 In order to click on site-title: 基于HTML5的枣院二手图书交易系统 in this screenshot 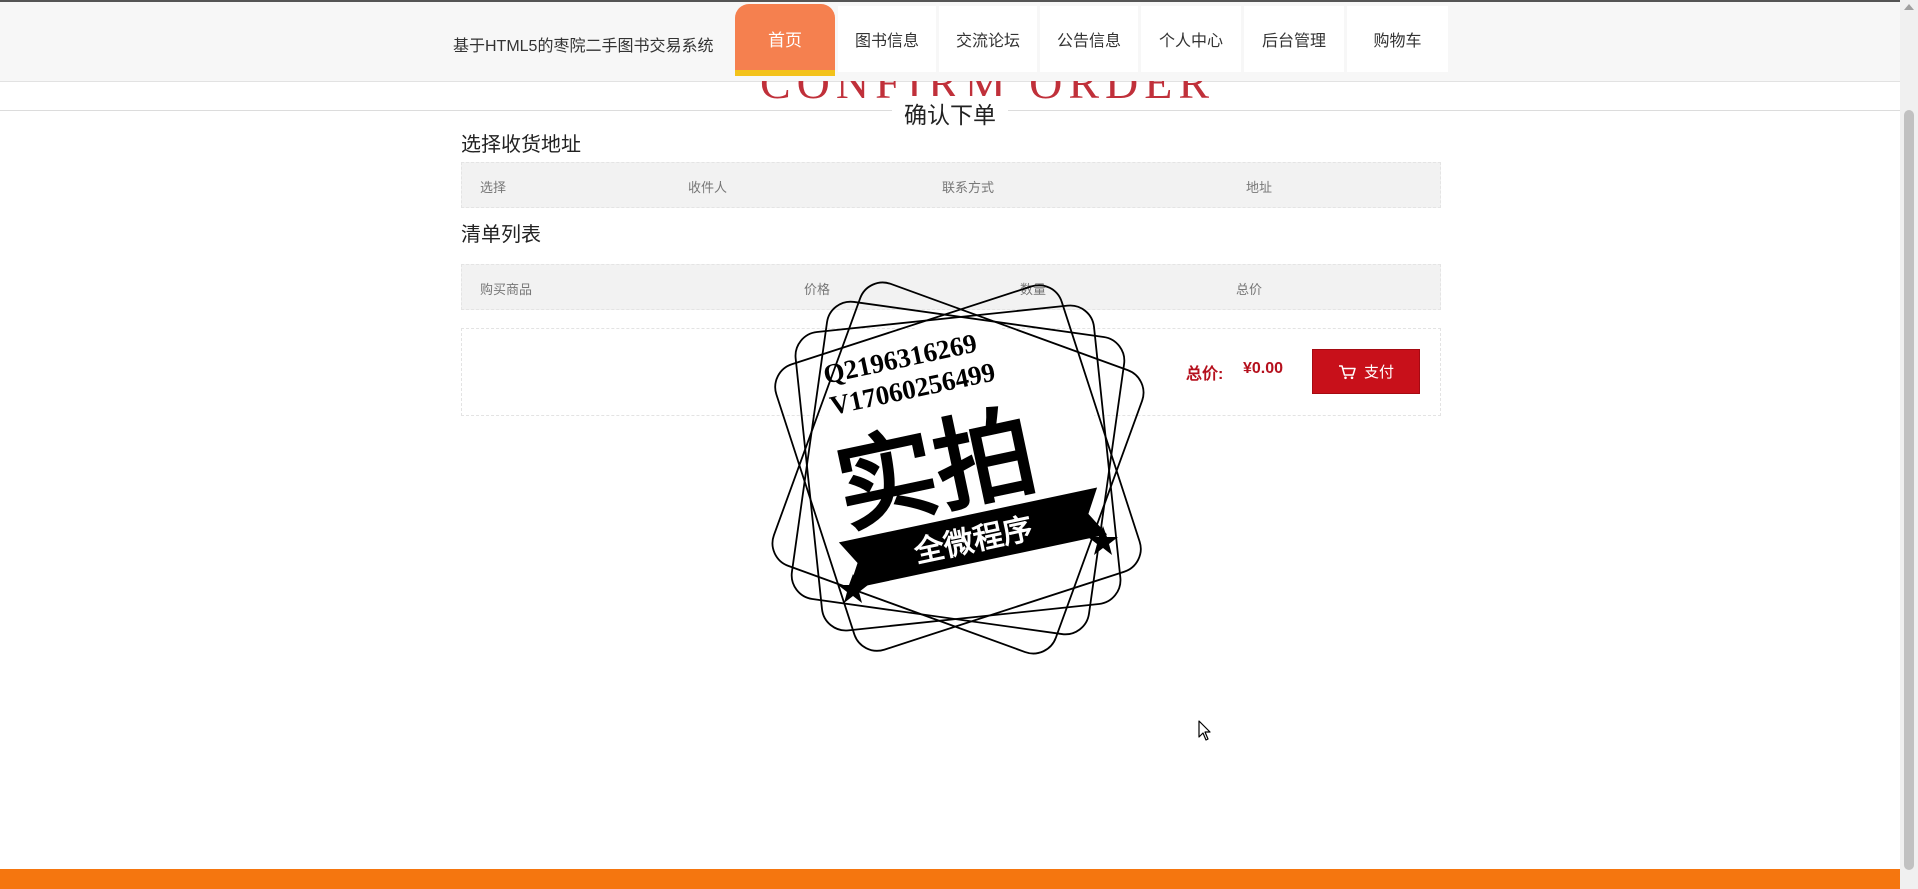, I will do `click(583, 46)`.